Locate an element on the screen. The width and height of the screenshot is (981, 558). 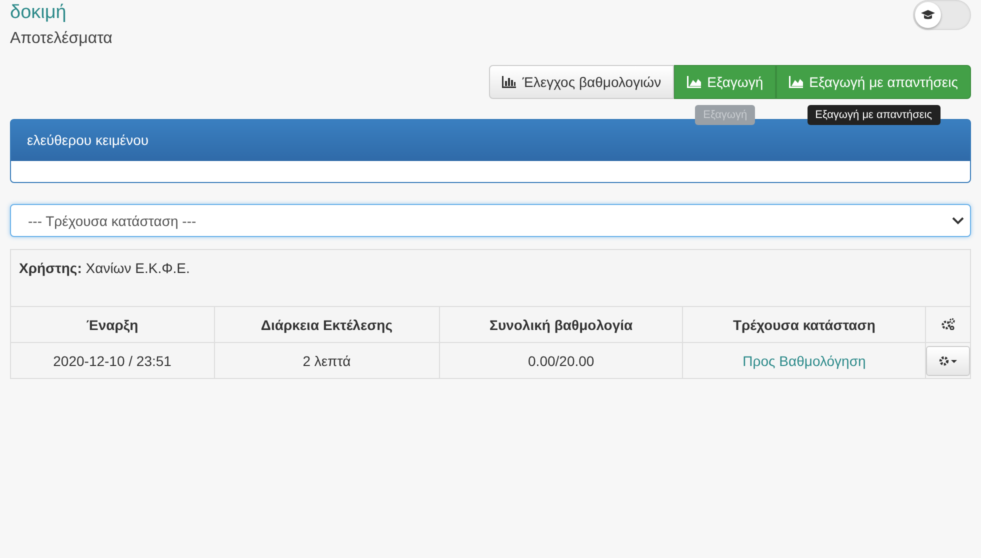
table-cell: 0.00/20.00 is located at coordinates (561, 360).